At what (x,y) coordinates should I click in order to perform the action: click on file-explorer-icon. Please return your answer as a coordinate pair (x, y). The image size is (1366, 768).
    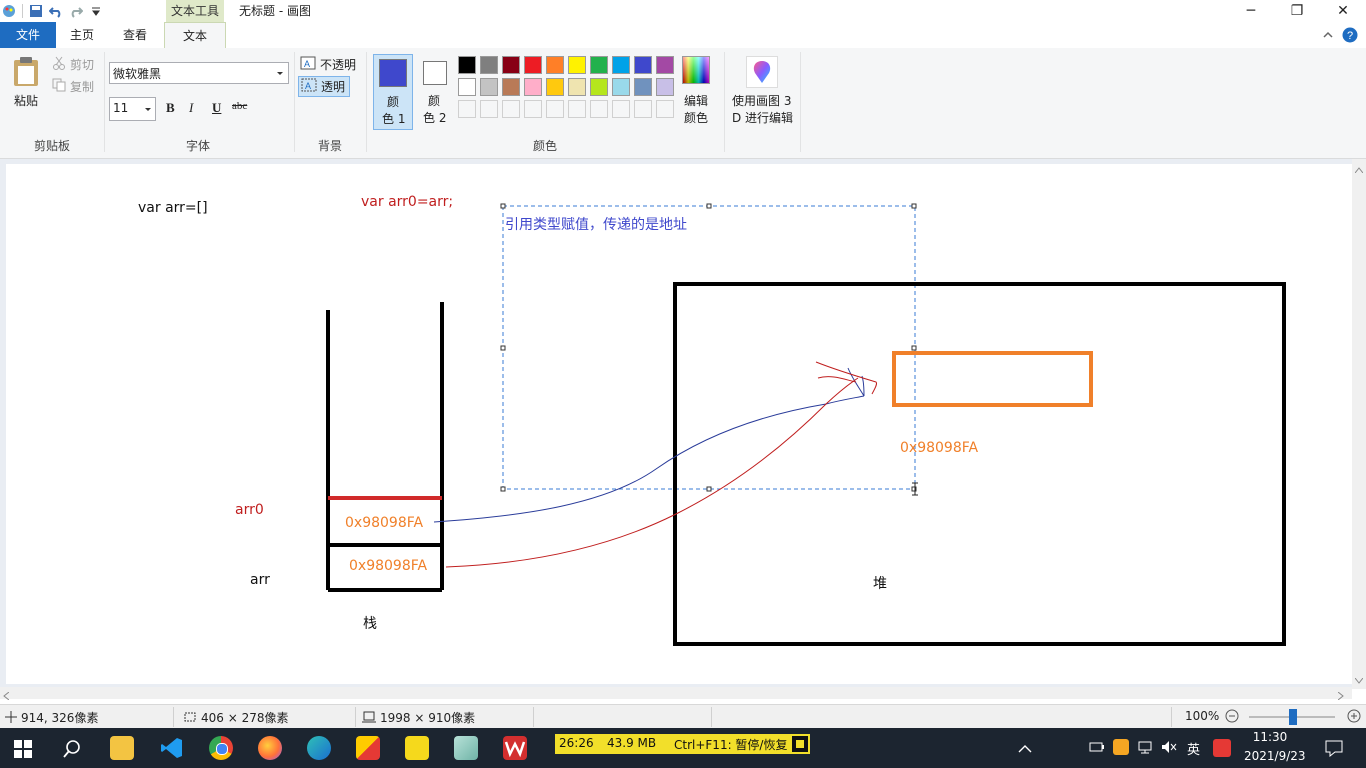
    Looking at the image, I should click on (122, 748).